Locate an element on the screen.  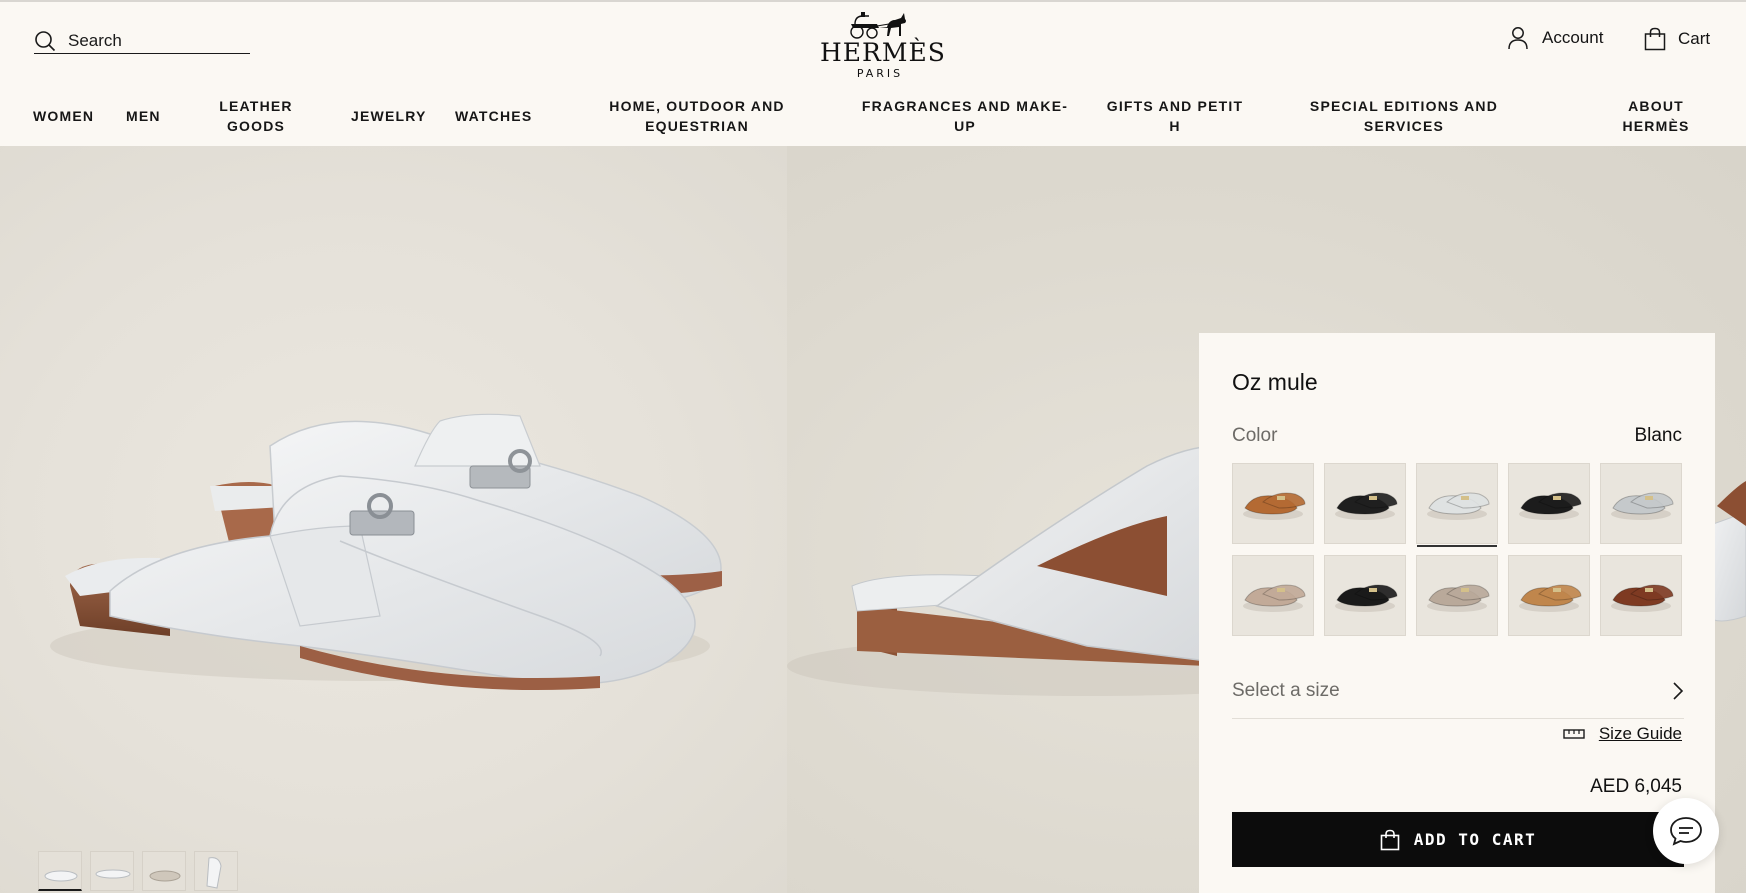
add-to-cart-button: ADD TO CART is located at coordinates (1458, 839).